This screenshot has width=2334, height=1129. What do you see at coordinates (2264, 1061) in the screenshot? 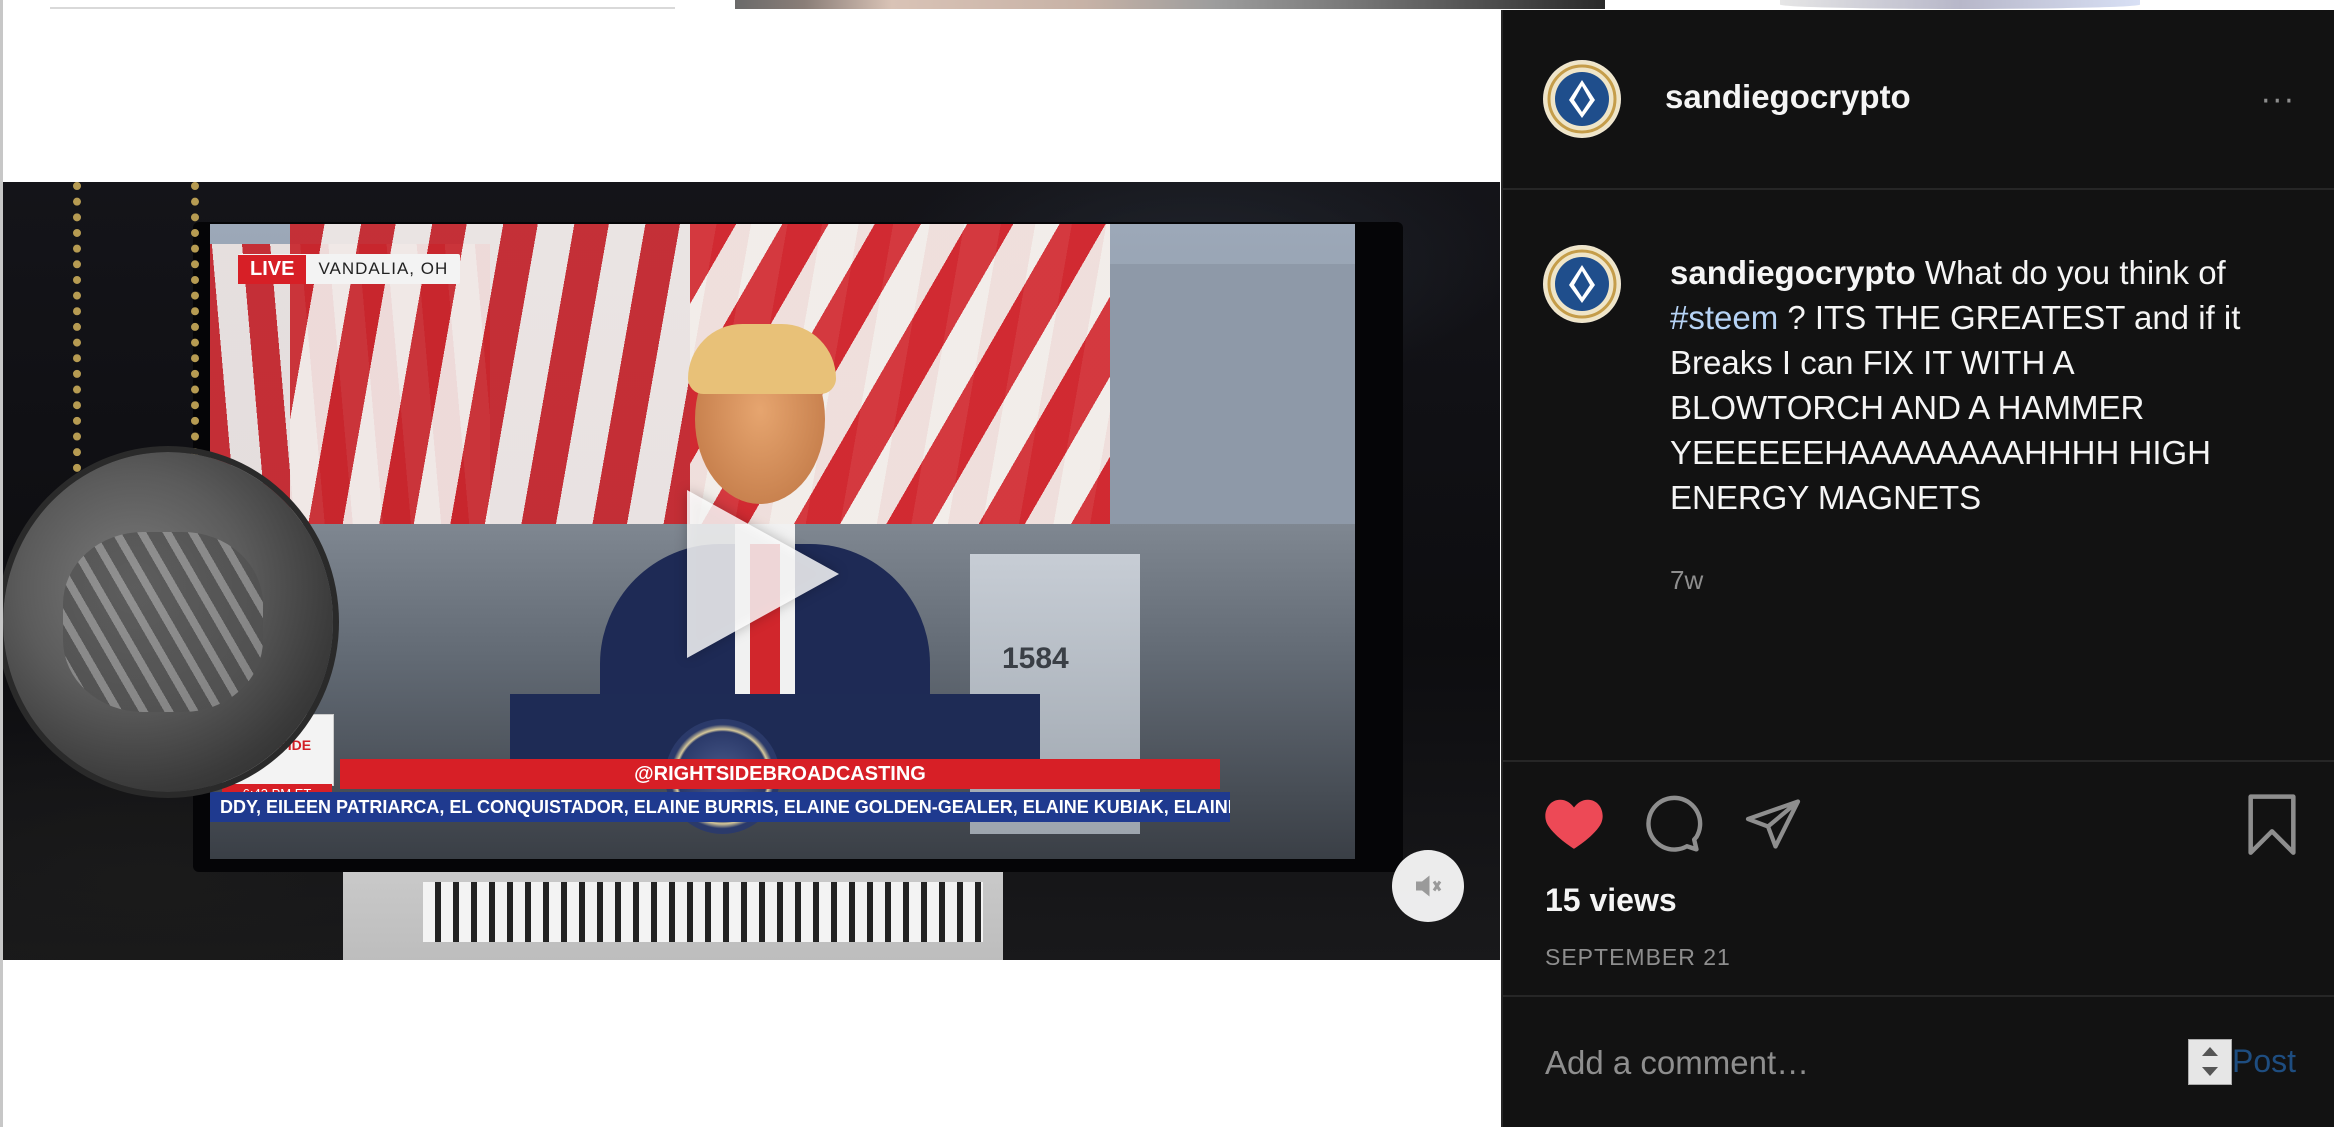
I see `post-comment-button: Post` at bounding box center [2264, 1061].